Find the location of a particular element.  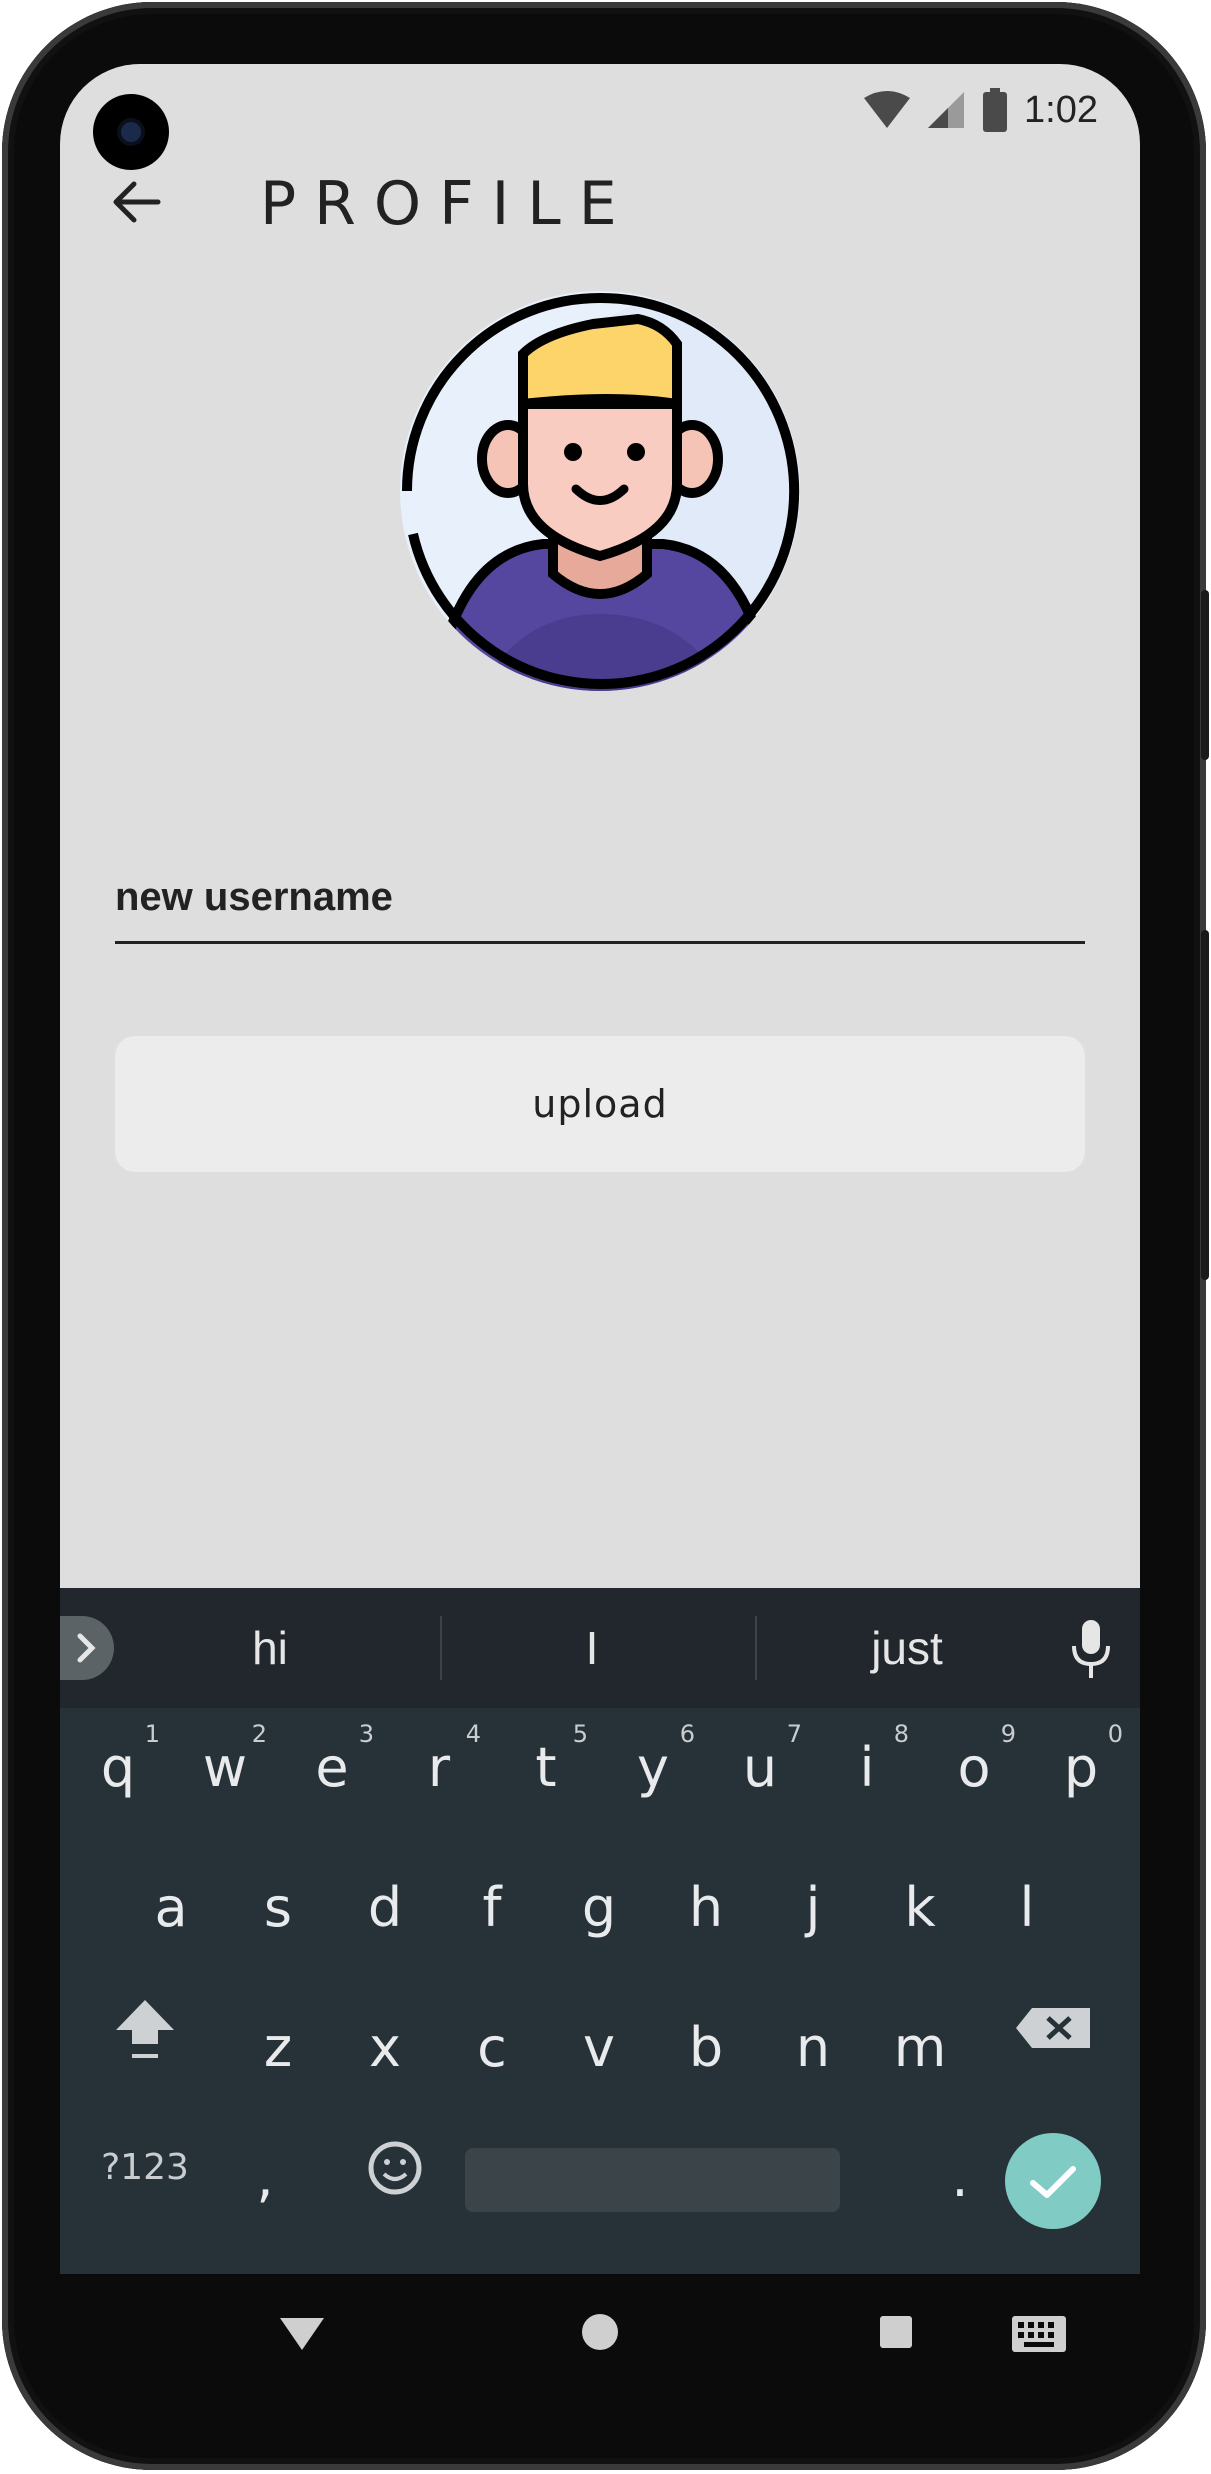

key-number-hint: 9 is located at coordinates (1008, 1734).